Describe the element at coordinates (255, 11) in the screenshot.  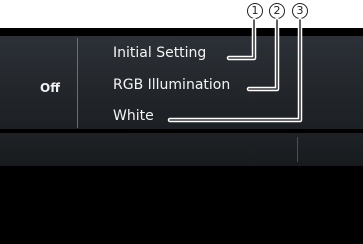
I see `callout-1: 1` at that location.